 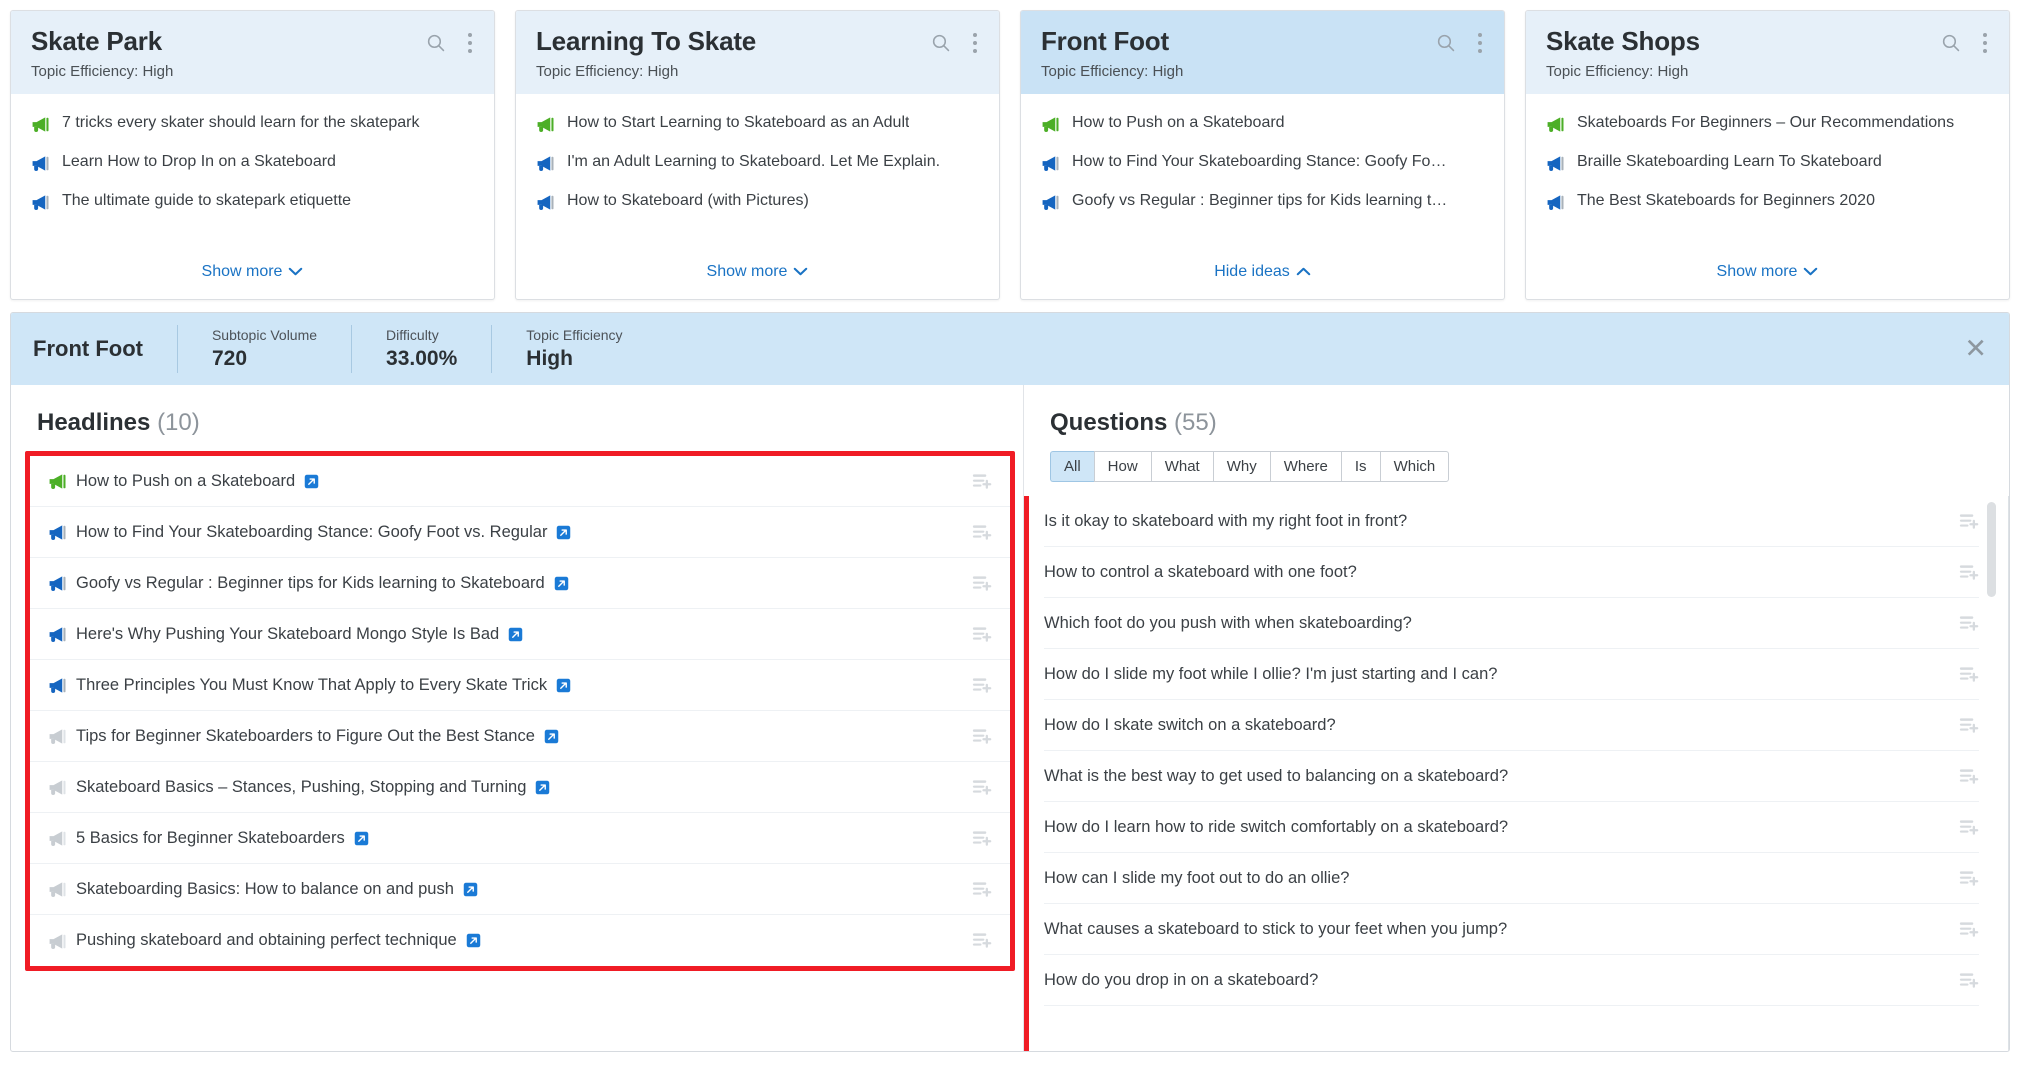 What do you see at coordinates (1181, 466) in the screenshot?
I see `question-filter-what: What` at bounding box center [1181, 466].